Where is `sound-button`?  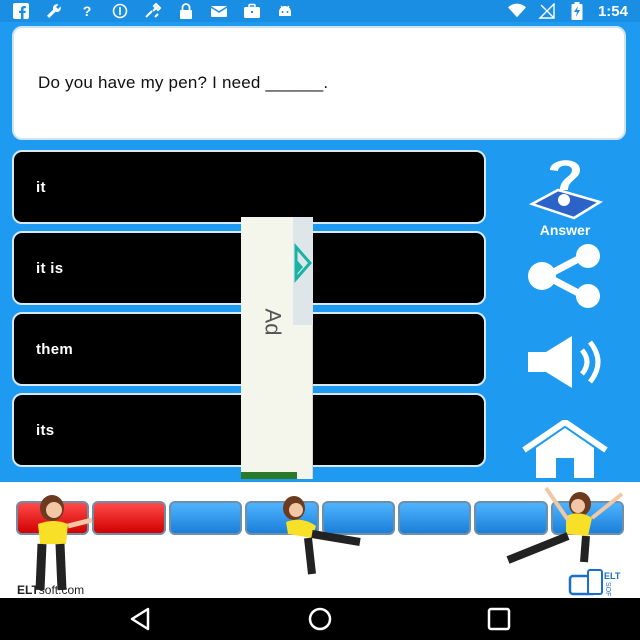
sound-button is located at coordinates (565, 362).